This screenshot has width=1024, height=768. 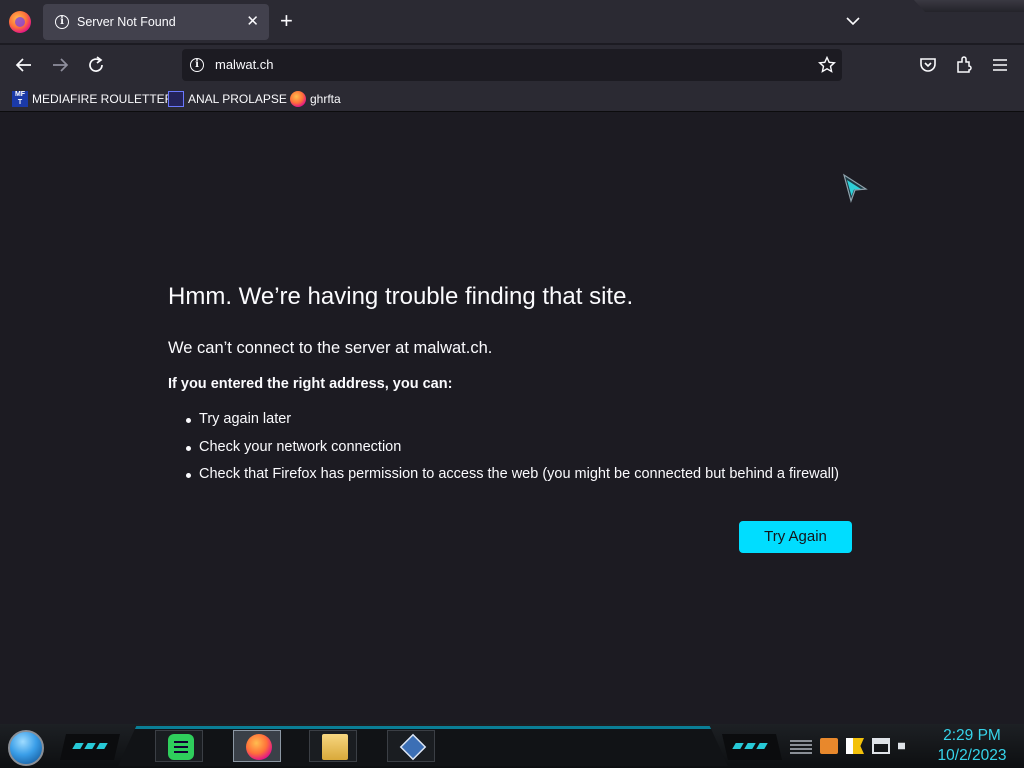 I want to click on mediafire-icon: MF T, so click(x=20, y=98).